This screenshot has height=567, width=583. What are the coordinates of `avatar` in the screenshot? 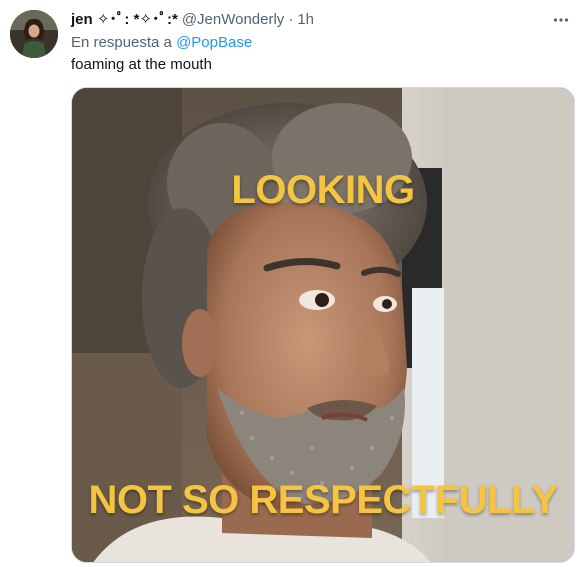 It's located at (34, 34).